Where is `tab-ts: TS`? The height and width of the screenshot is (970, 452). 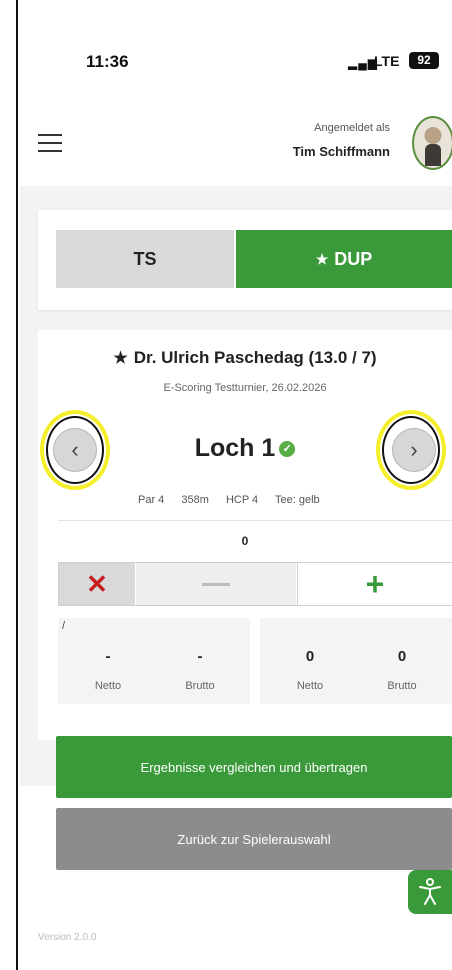
tab-ts: TS is located at coordinates (145, 259).